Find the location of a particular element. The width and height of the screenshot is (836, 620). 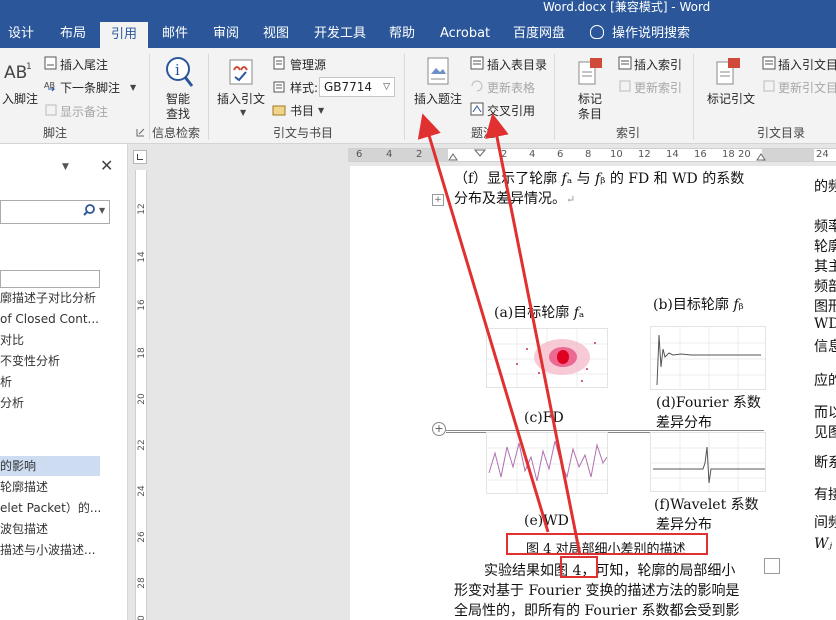

mark-citation-icon is located at coordinates (728, 71).